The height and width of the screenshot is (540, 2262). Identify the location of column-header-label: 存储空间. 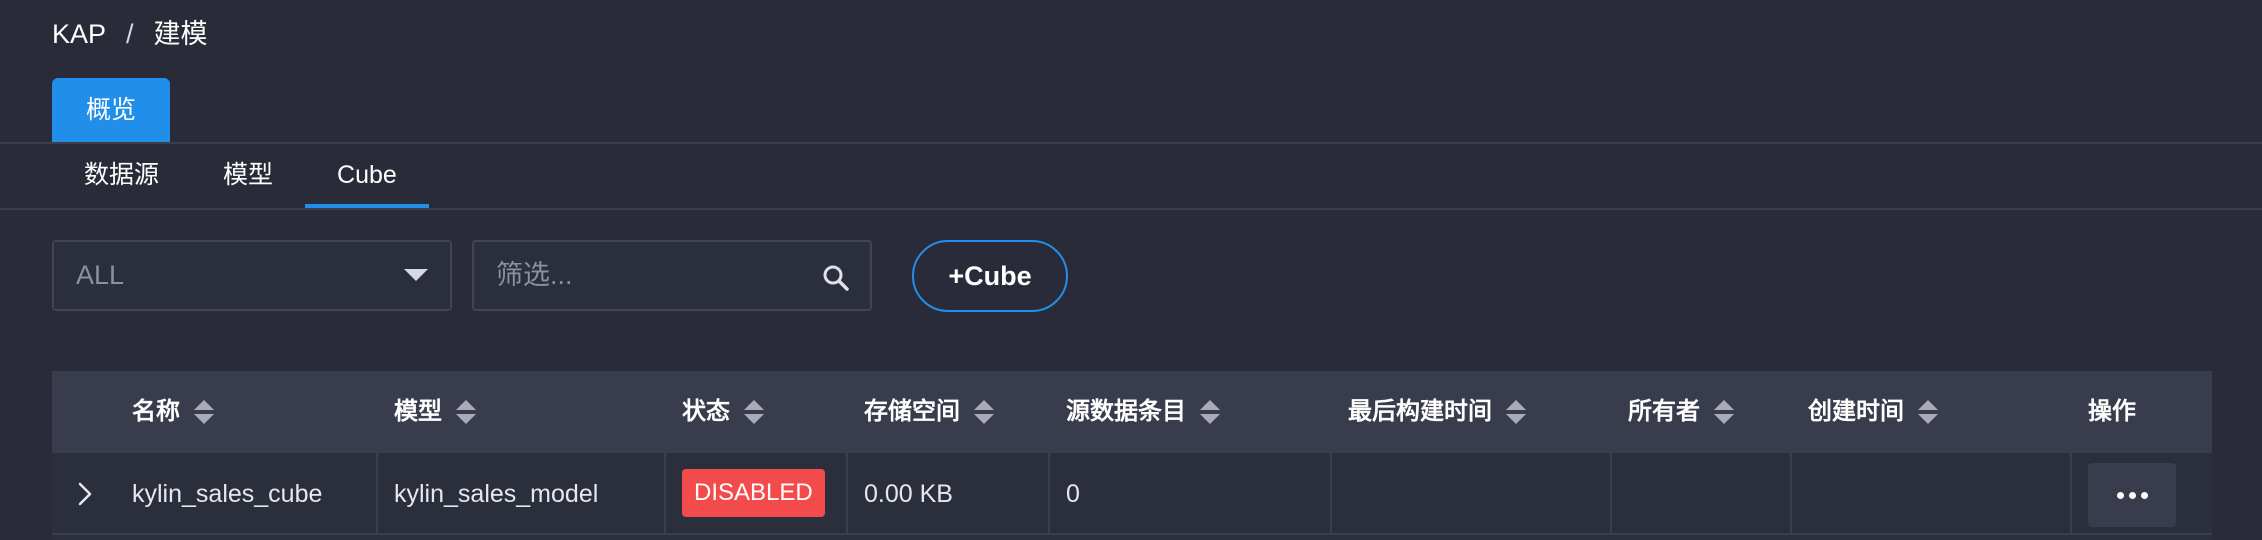
(912, 411).